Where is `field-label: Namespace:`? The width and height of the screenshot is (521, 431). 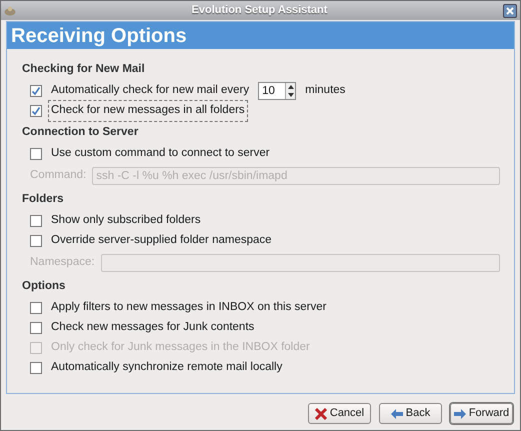 field-label: Namespace: is located at coordinates (62, 262).